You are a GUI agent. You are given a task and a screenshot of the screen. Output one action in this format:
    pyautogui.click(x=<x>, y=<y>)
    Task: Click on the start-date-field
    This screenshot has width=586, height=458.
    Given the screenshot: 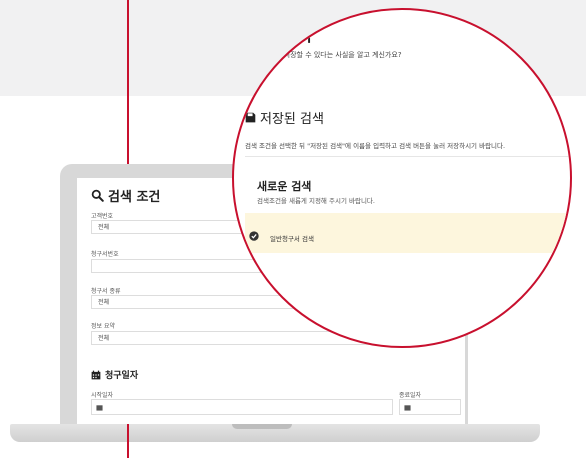 What is the action you would take?
    pyautogui.click(x=242, y=407)
    